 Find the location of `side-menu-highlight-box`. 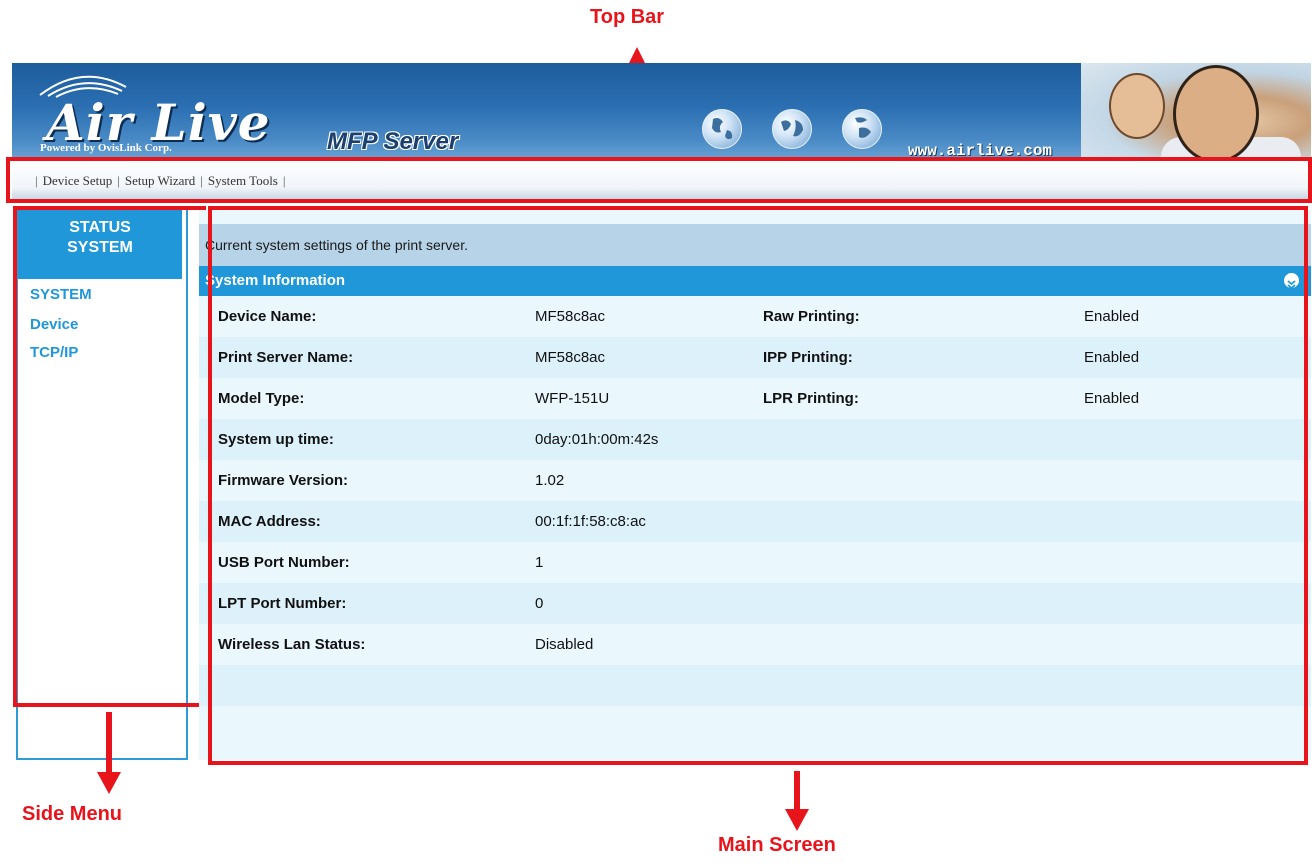

side-menu-highlight-box is located at coordinates (109, 456).